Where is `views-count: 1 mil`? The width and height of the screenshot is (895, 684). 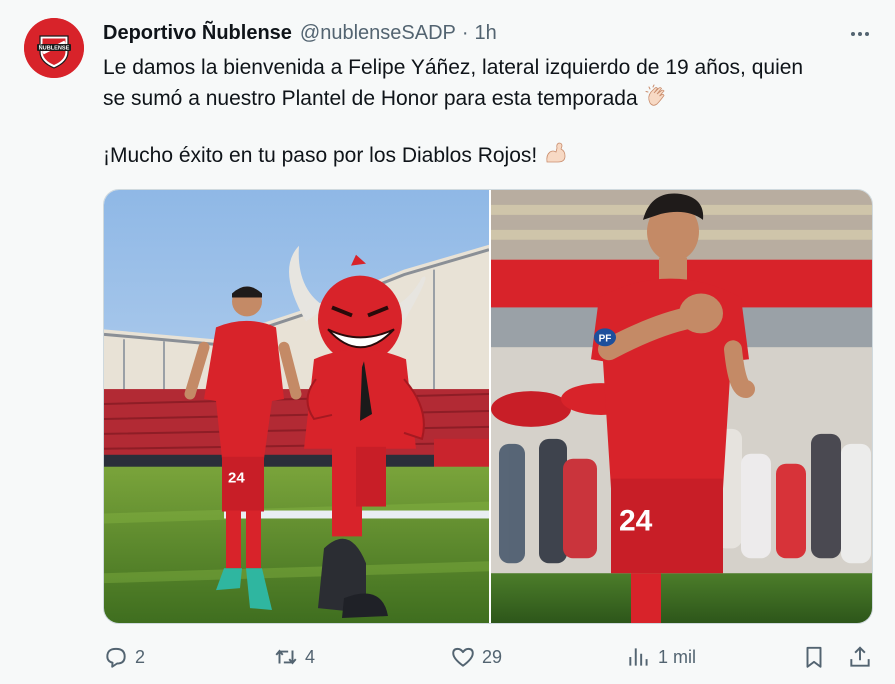 views-count: 1 mil is located at coordinates (677, 656).